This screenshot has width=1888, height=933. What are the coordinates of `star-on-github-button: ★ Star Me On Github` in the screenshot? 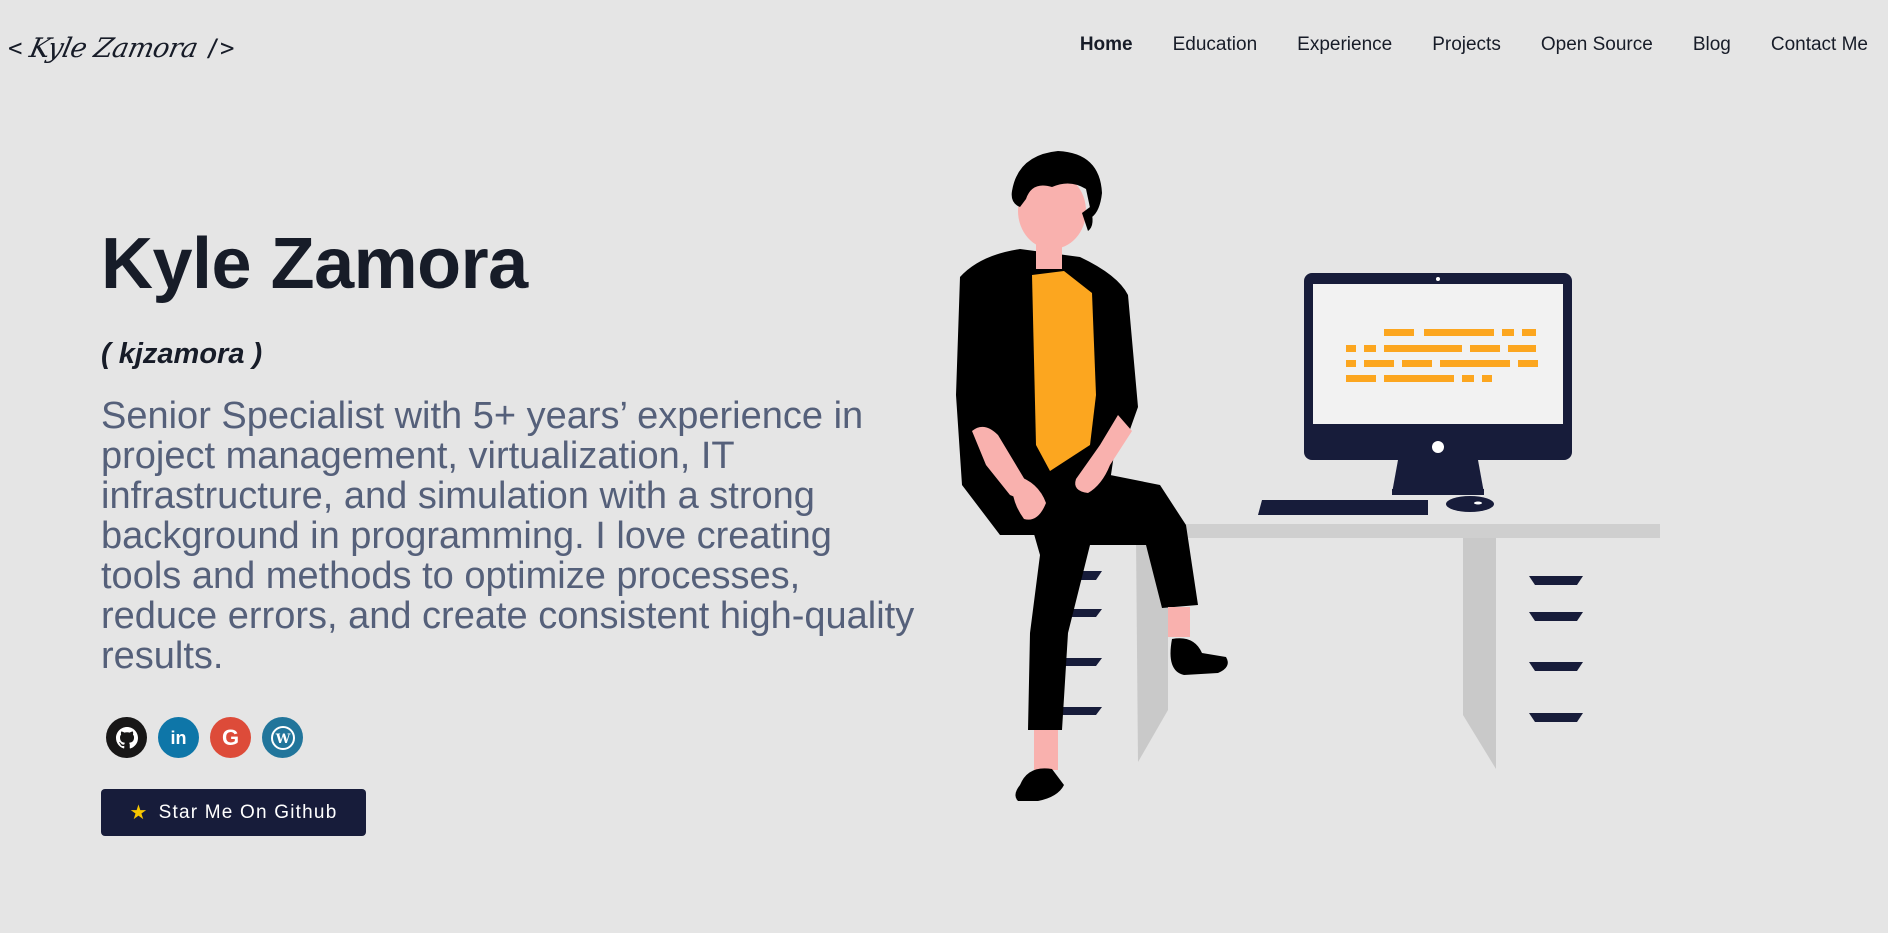 It's located at (233, 812).